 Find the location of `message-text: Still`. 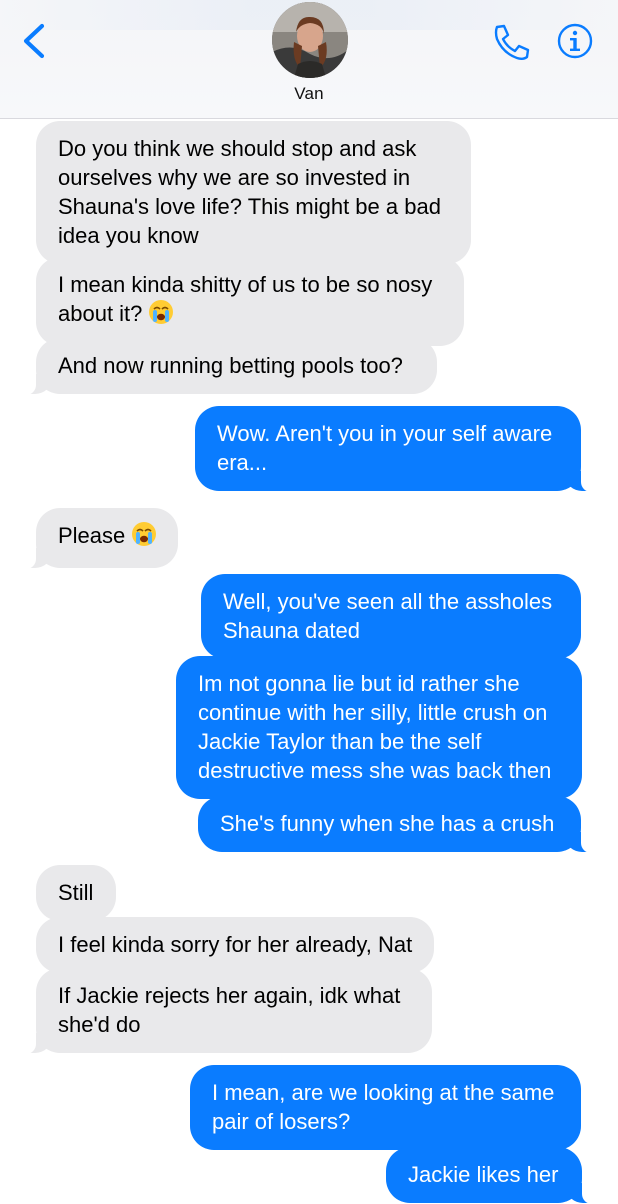

message-text: Still is located at coordinates (76, 892).